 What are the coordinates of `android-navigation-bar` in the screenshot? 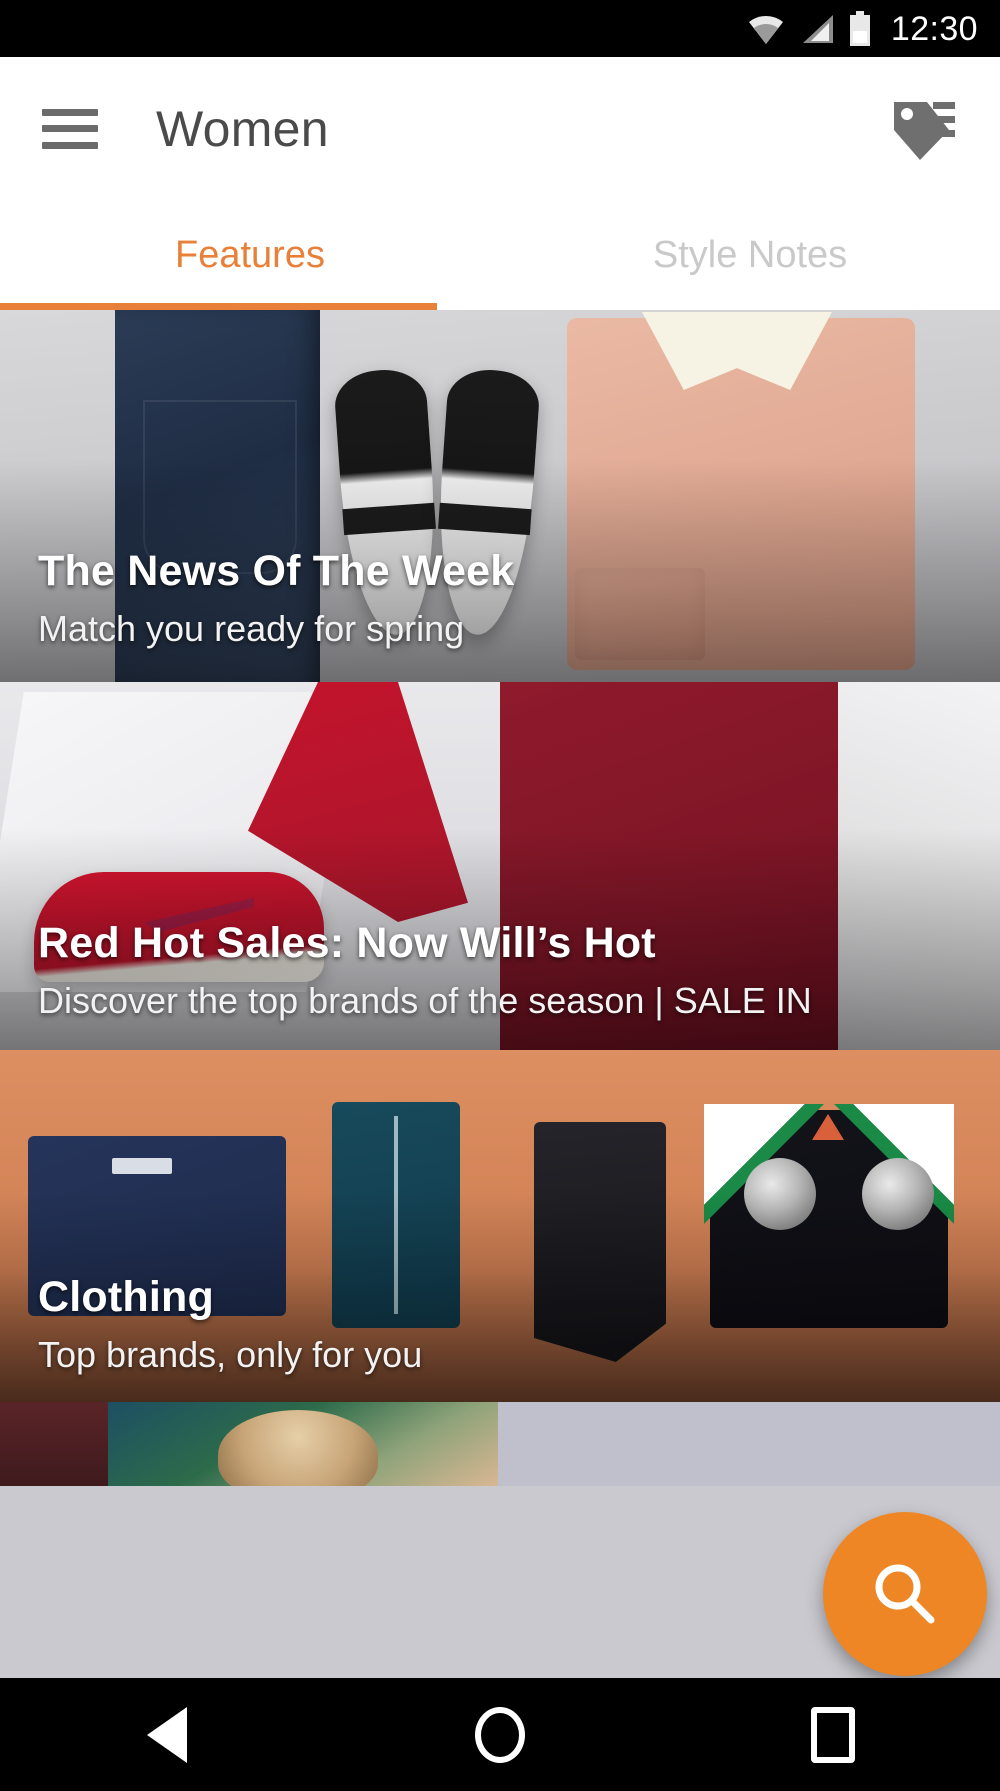 It's located at (500, 1734).